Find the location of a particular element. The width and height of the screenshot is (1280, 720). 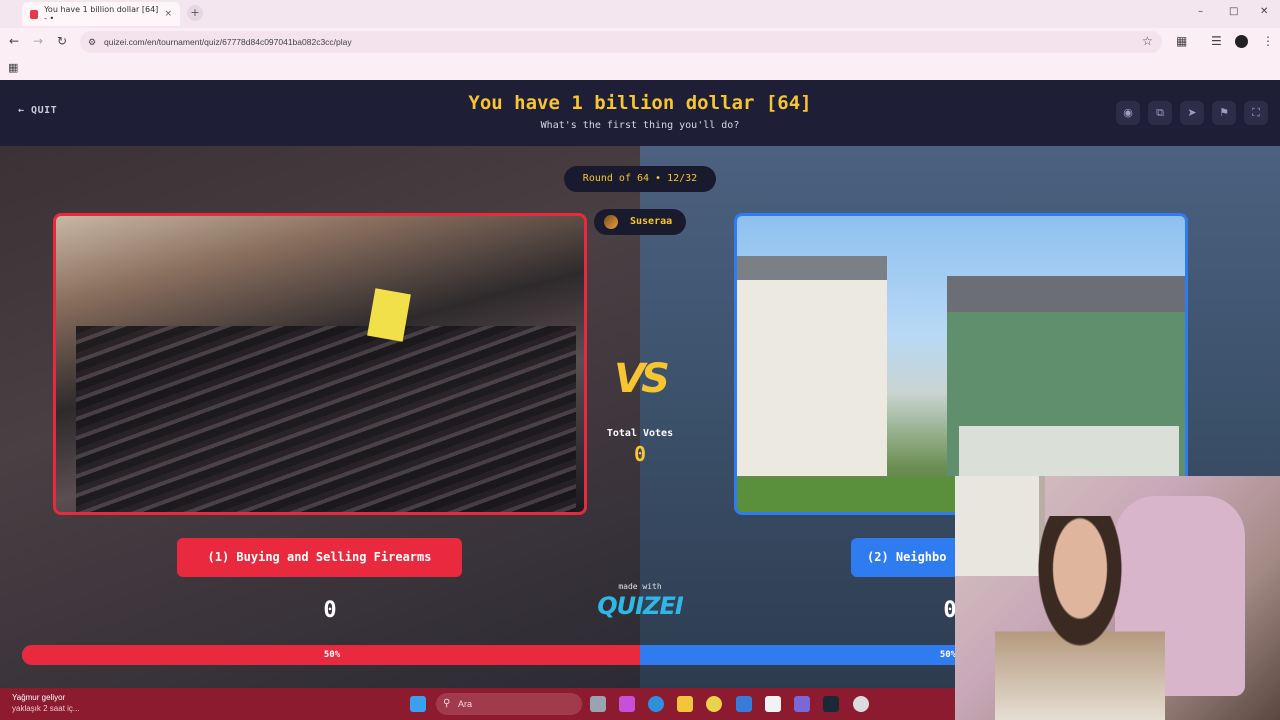

browser-tab-active: You have 1 billion dollar [64] - • × is located at coordinates (101, 14).